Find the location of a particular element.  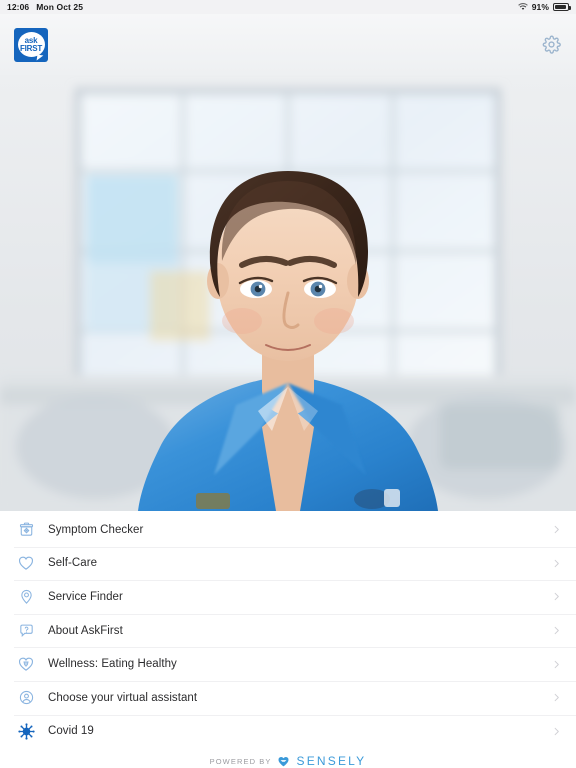

person-circle-icon is located at coordinates (26, 697).